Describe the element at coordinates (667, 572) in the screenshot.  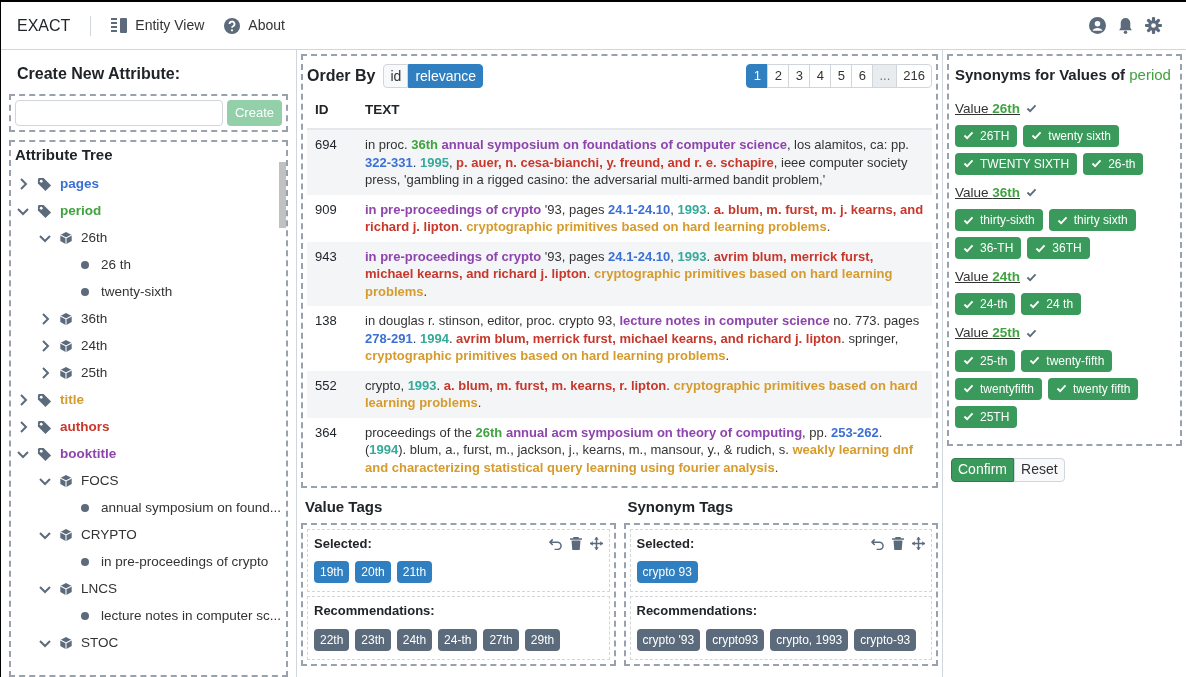
I see `selected-tag: crypto 93` at that location.